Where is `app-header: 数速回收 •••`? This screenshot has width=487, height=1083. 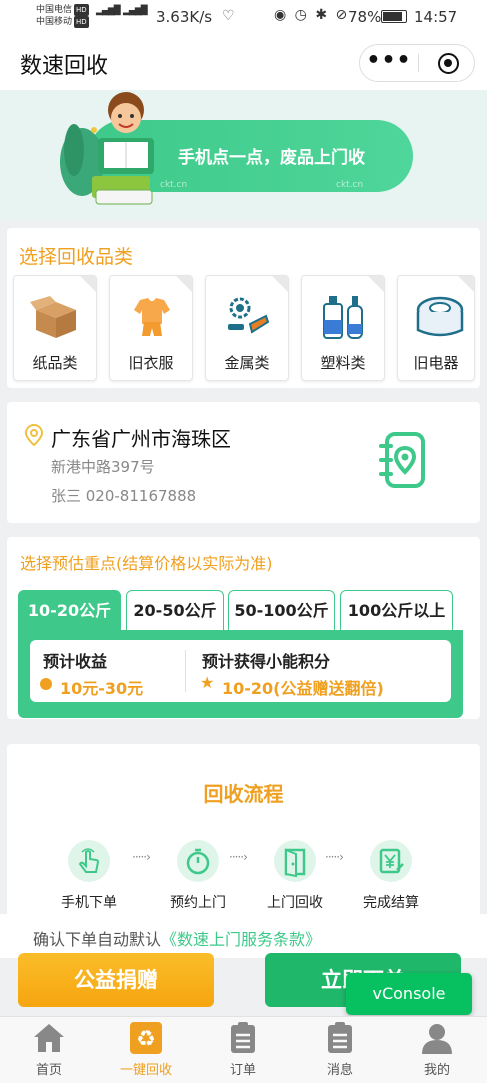 app-header: 数速回收 ••• is located at coordinates (243, 62).